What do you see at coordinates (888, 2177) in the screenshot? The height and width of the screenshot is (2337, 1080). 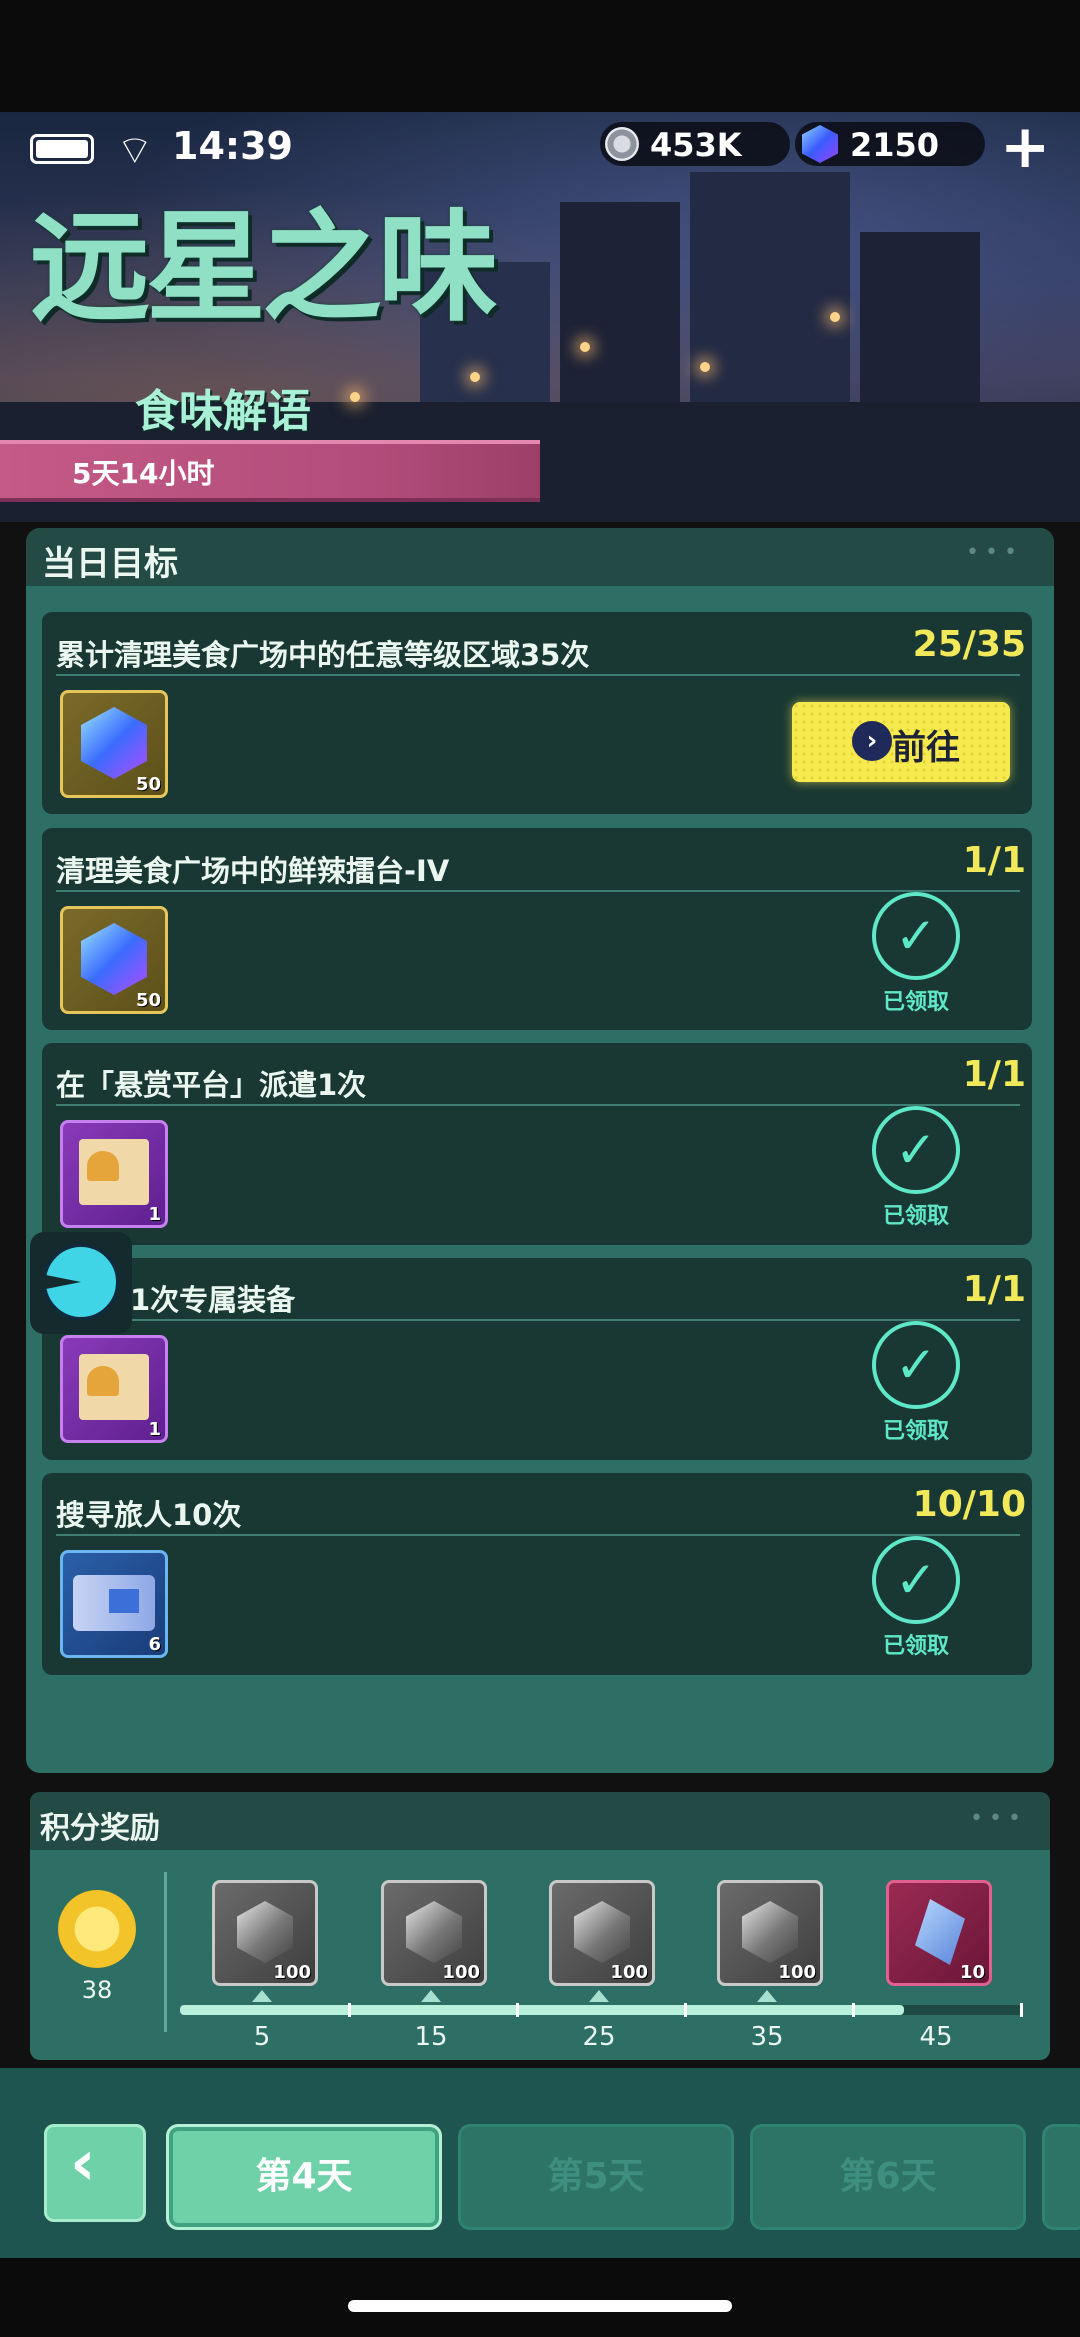 I see `tab-day-6: 第6天` at bounding box center [888, 2177].